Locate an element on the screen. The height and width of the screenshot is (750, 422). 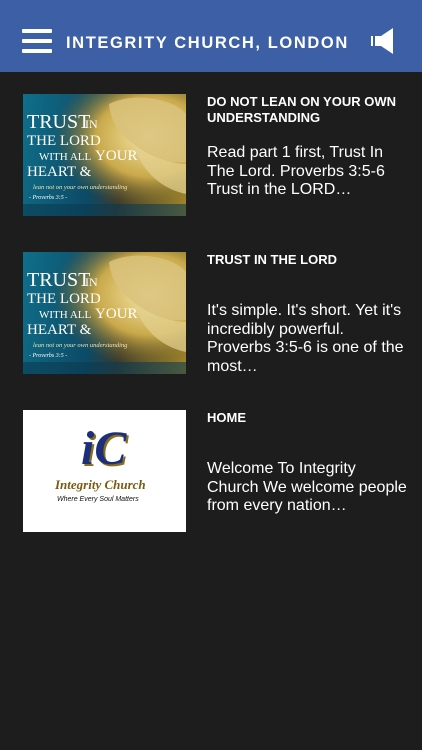
hamburger-menu-icon is located at coordinates (37, 41).